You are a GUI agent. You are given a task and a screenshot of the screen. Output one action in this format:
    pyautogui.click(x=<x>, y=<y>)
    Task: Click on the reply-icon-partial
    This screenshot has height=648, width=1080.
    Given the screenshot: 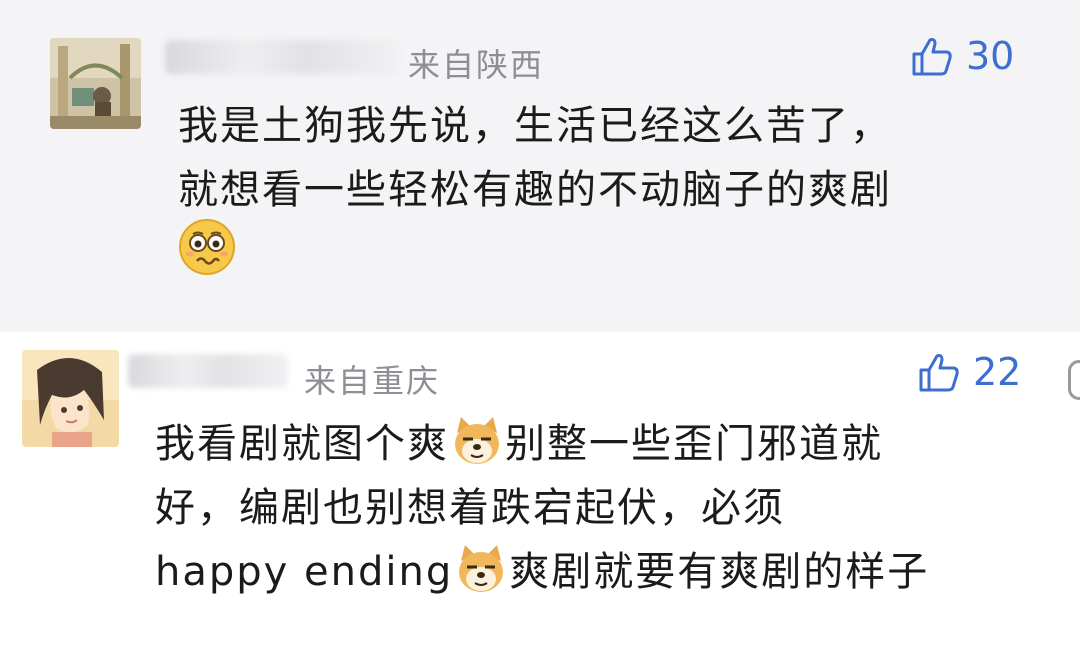 What is the action you would take?
    pyautogui.click(x=1074, y=380)
    